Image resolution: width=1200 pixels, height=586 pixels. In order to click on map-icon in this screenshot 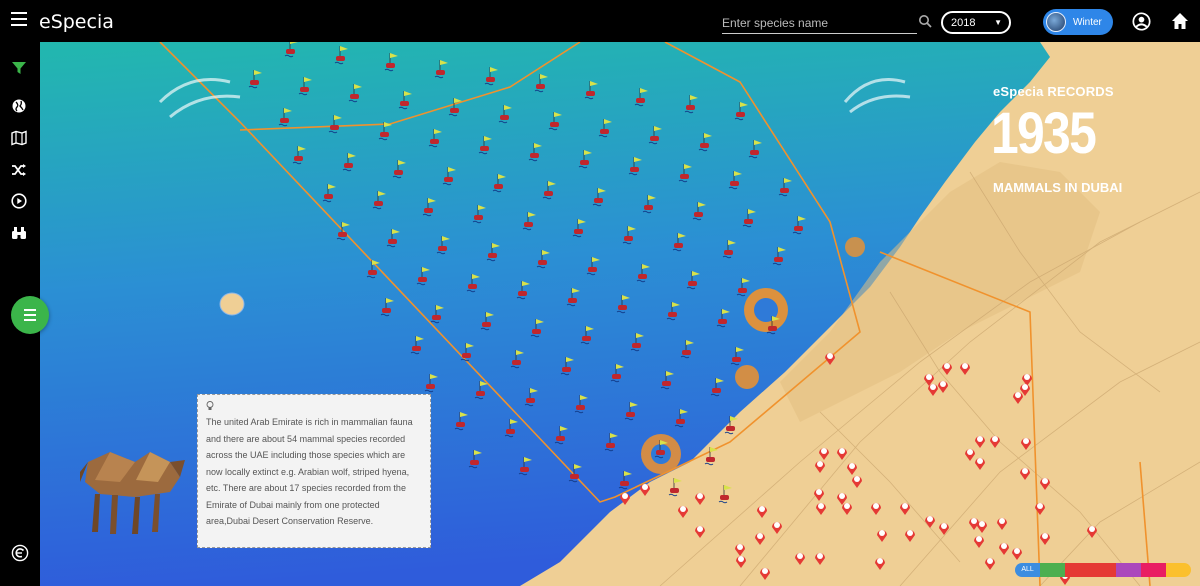, I will do `click(19, 138)`.